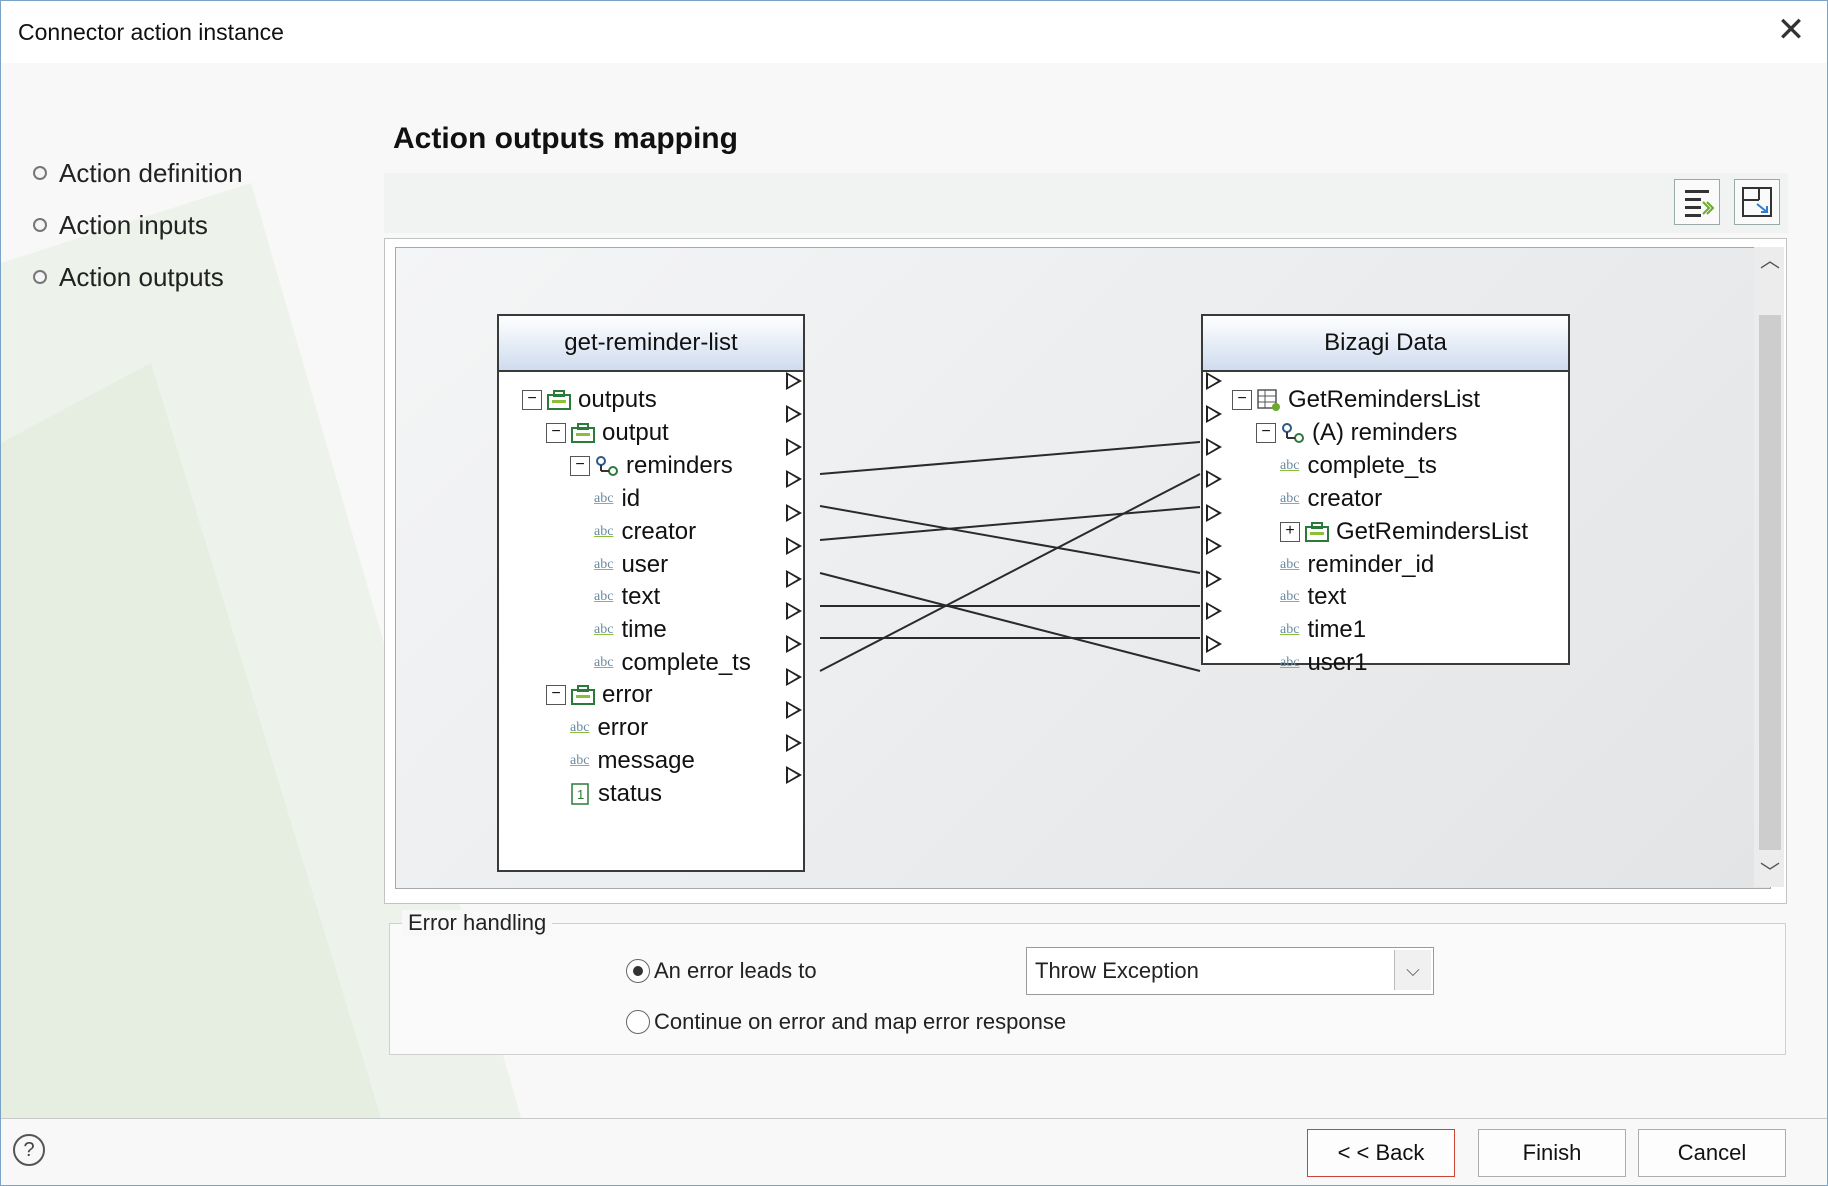  Describe the element at coordinates (1327, 596) in the screenshot. I see `target-row-label: text` at that location.